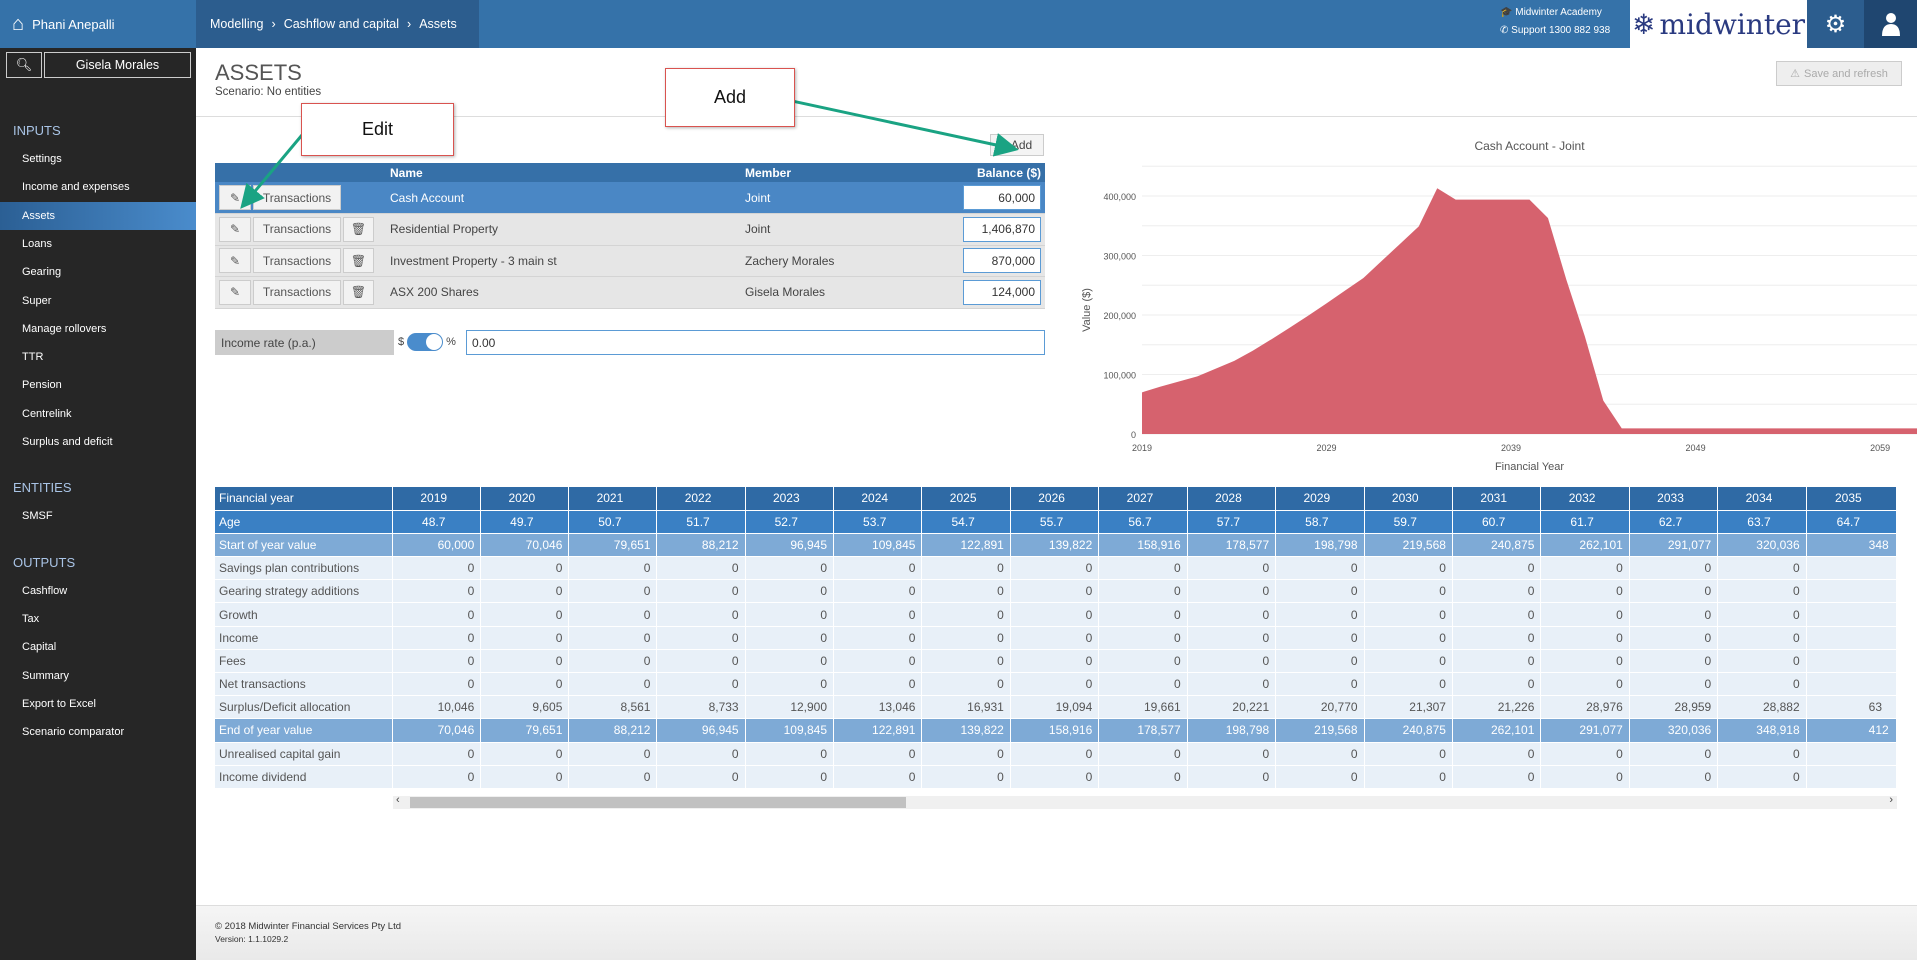 Image resolution: width=1917 pixels, height=960 pixels. Describe the element at coordinates (98, 591) in the screenshot. I see `sidebar-item-cashflow: Cashflow` at that location.